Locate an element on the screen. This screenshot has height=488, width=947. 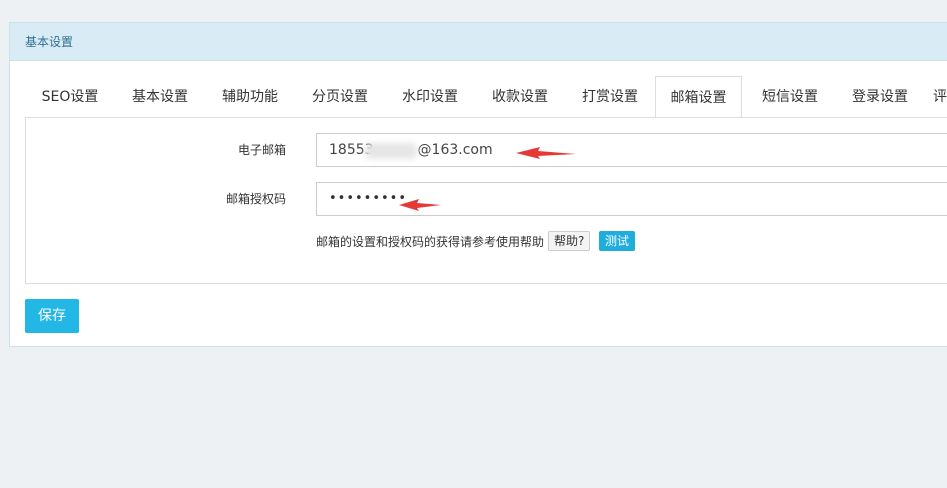
tab-basic: 基本设置 is located at coordinates (160, 96).